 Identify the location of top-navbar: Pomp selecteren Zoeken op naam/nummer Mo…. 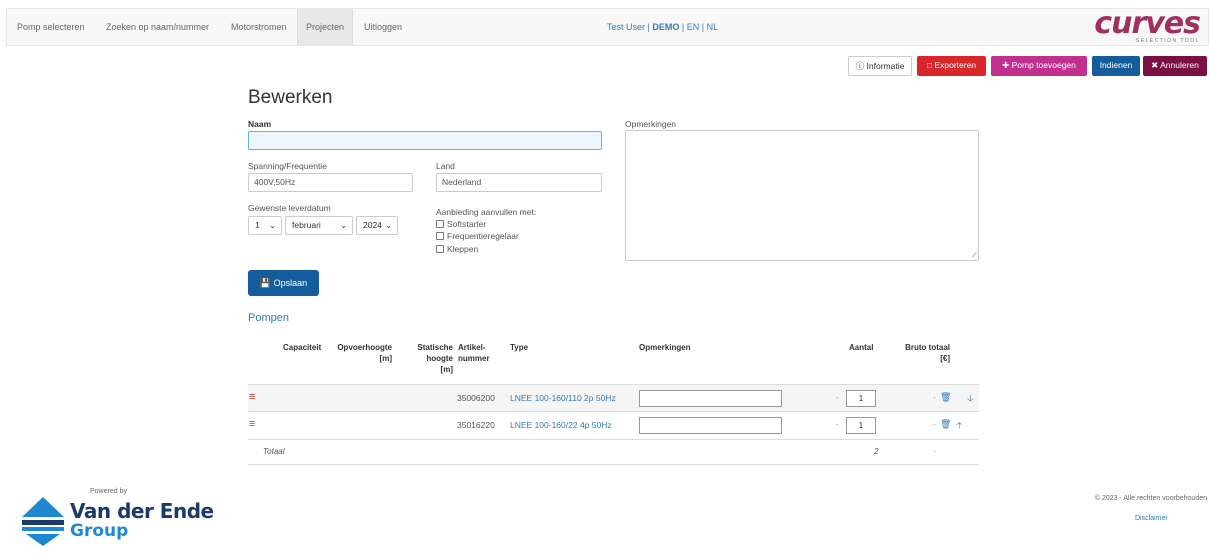
(607, 27).